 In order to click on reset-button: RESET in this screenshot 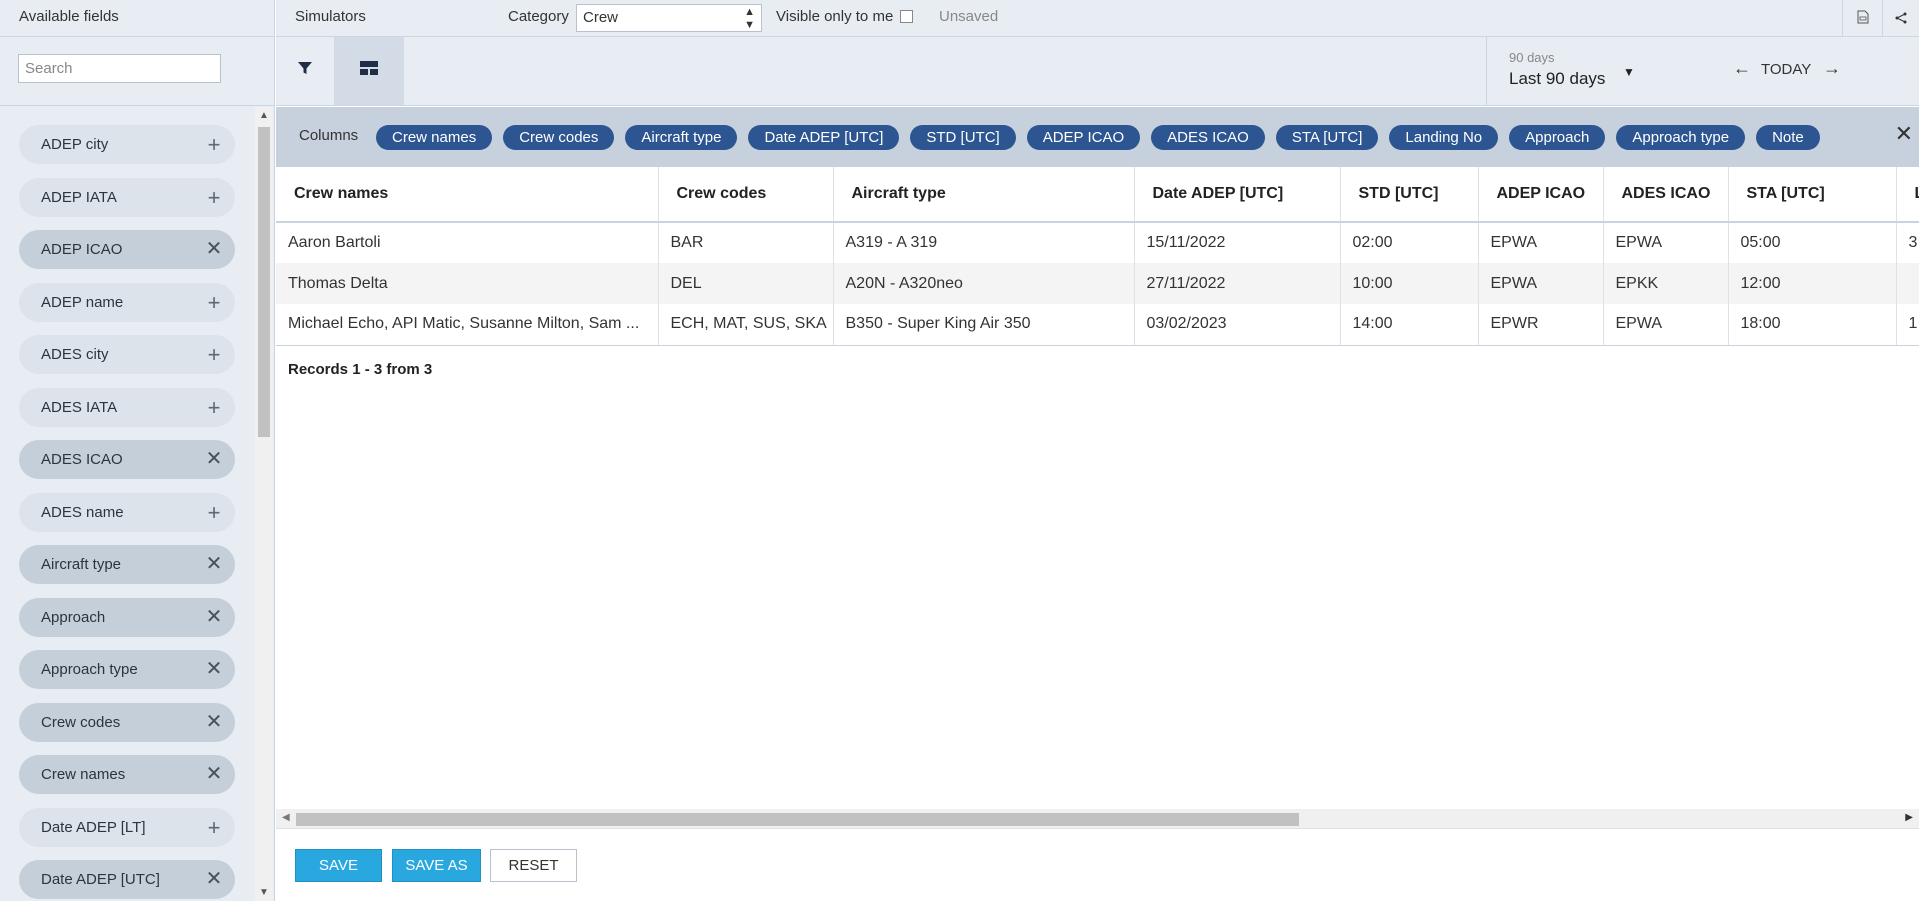, I will do `click(533, 865)`.